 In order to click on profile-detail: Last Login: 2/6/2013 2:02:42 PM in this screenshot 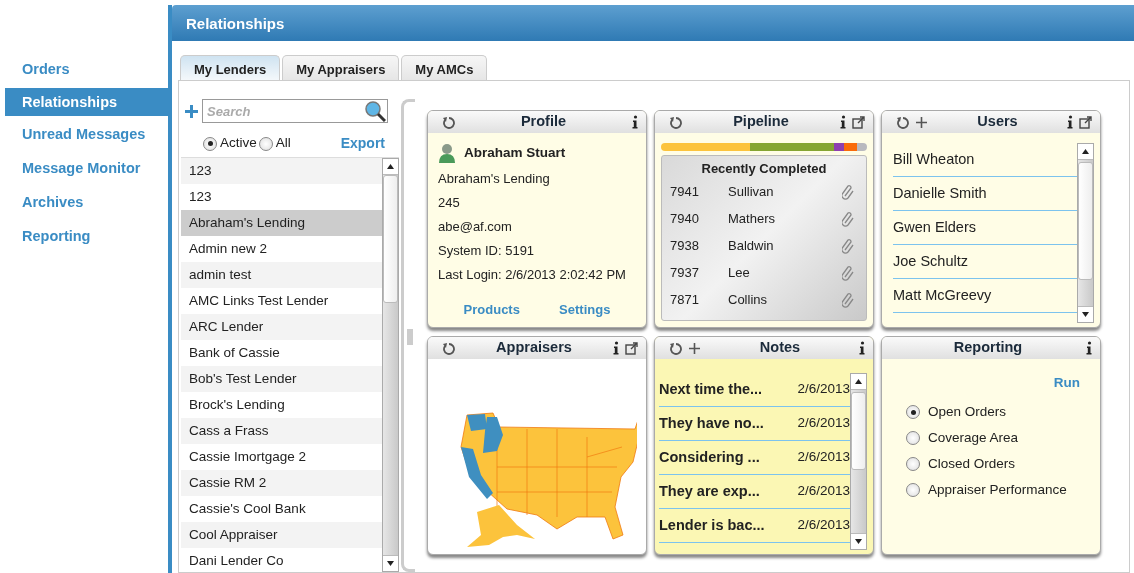, I will do `click(532, 275)`.